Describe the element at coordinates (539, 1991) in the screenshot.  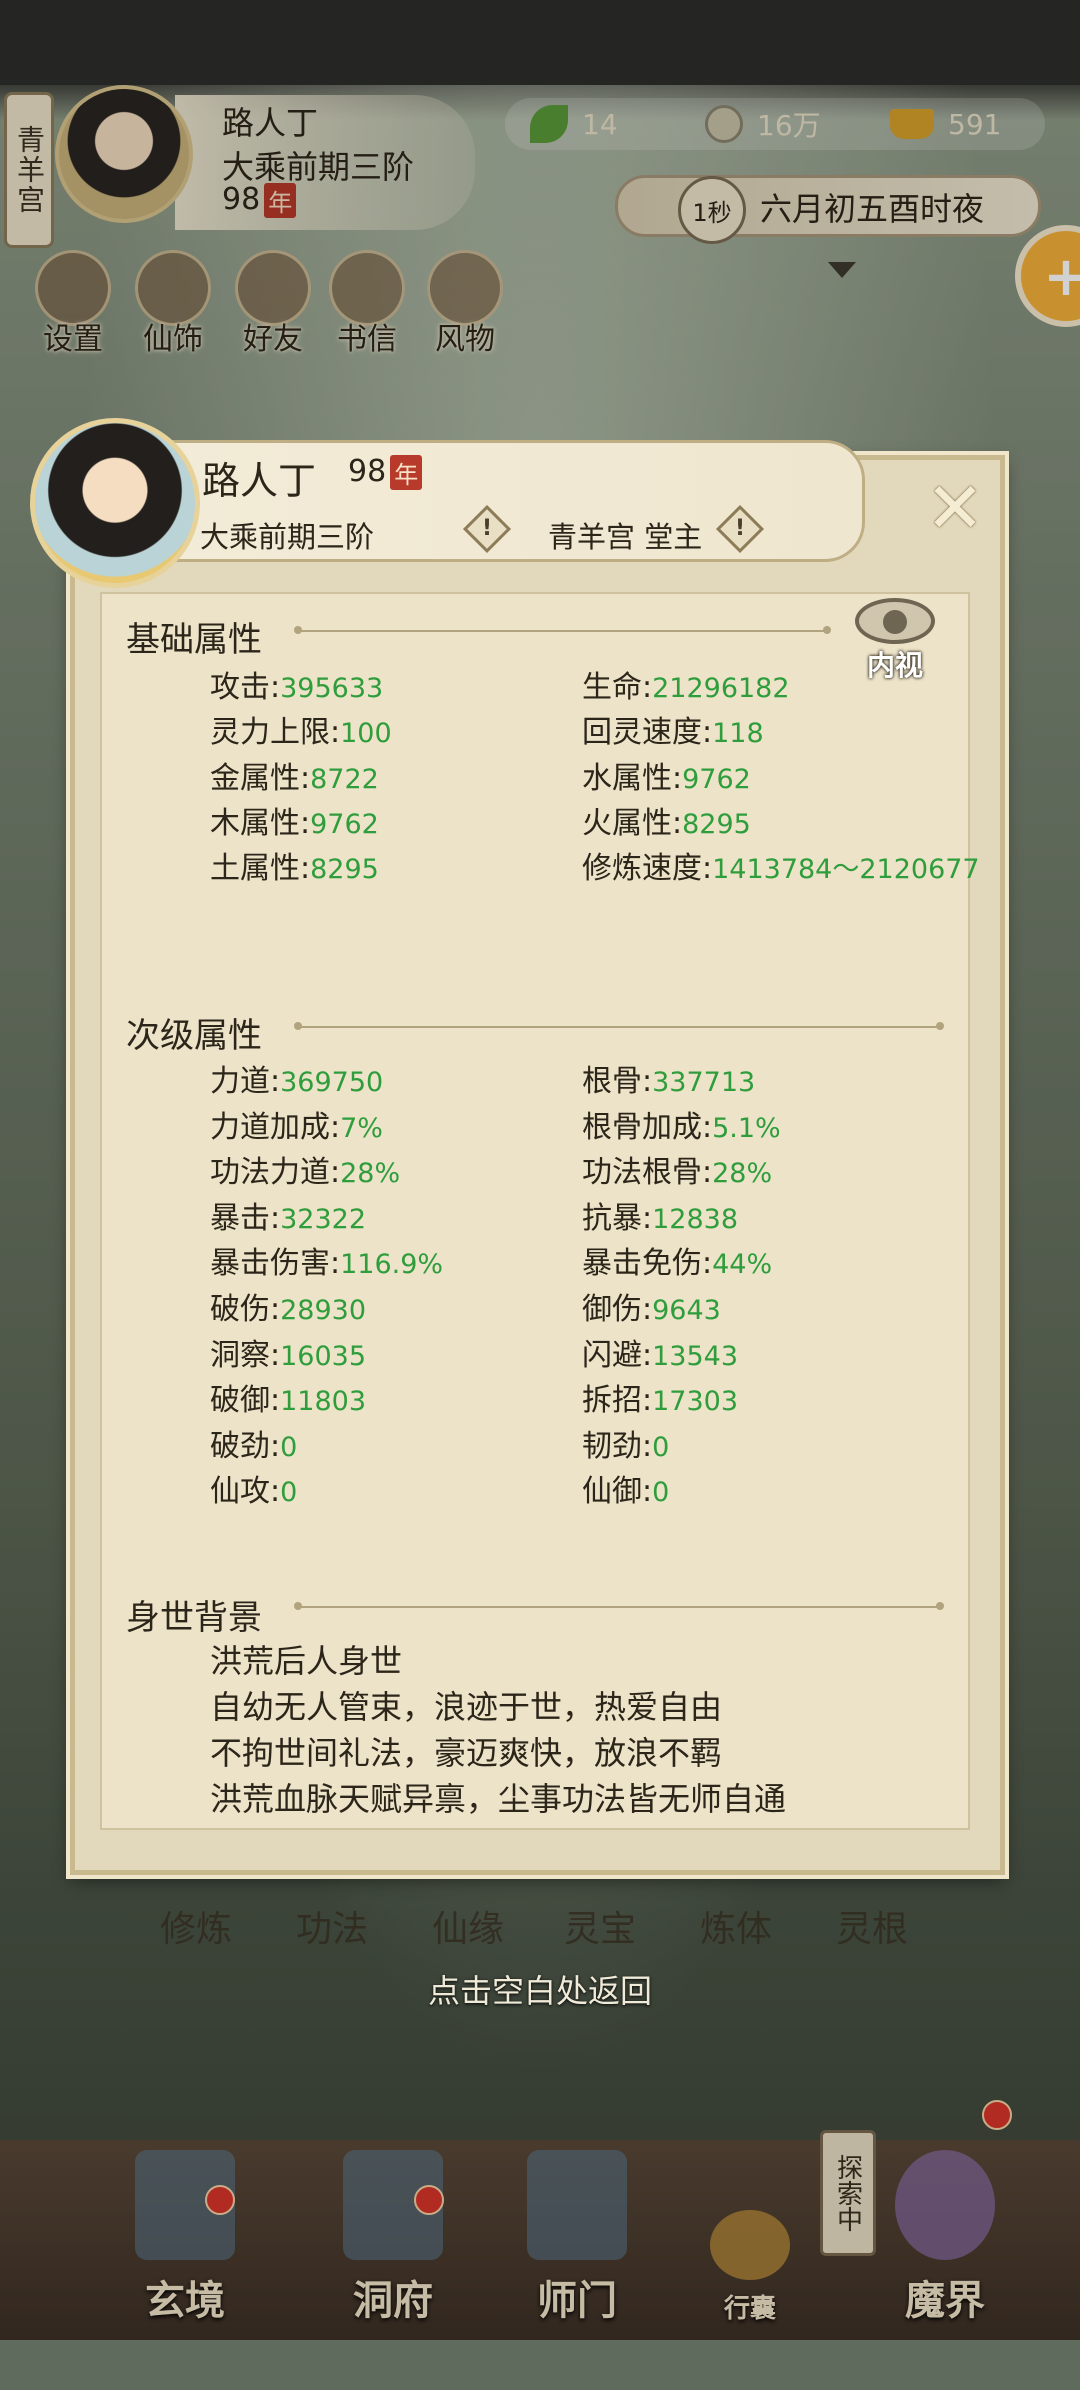
I see `tap-to-return-hint: 点击空白处返回` at that location.